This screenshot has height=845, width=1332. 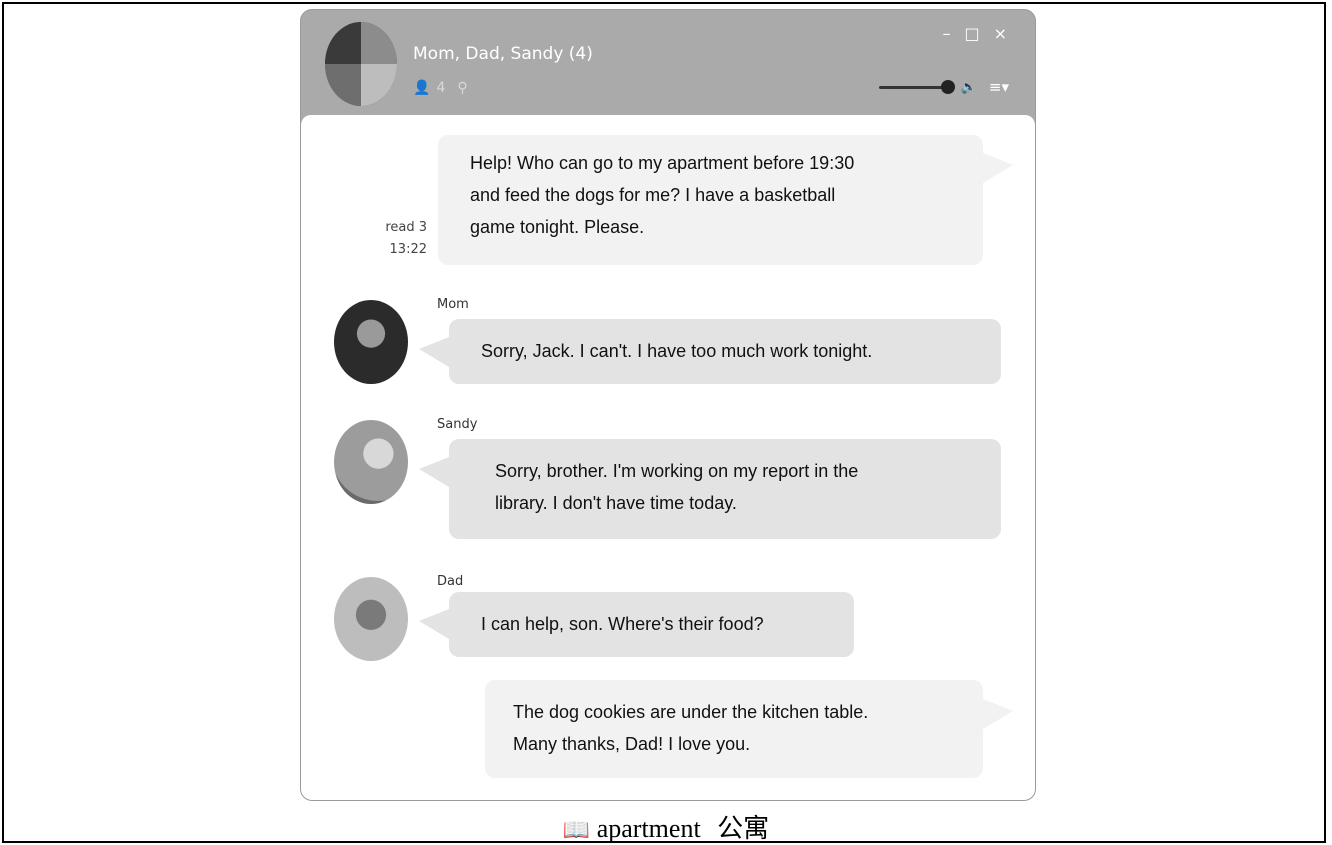 I want to click on group-avatar, so click(x=361, y=64).